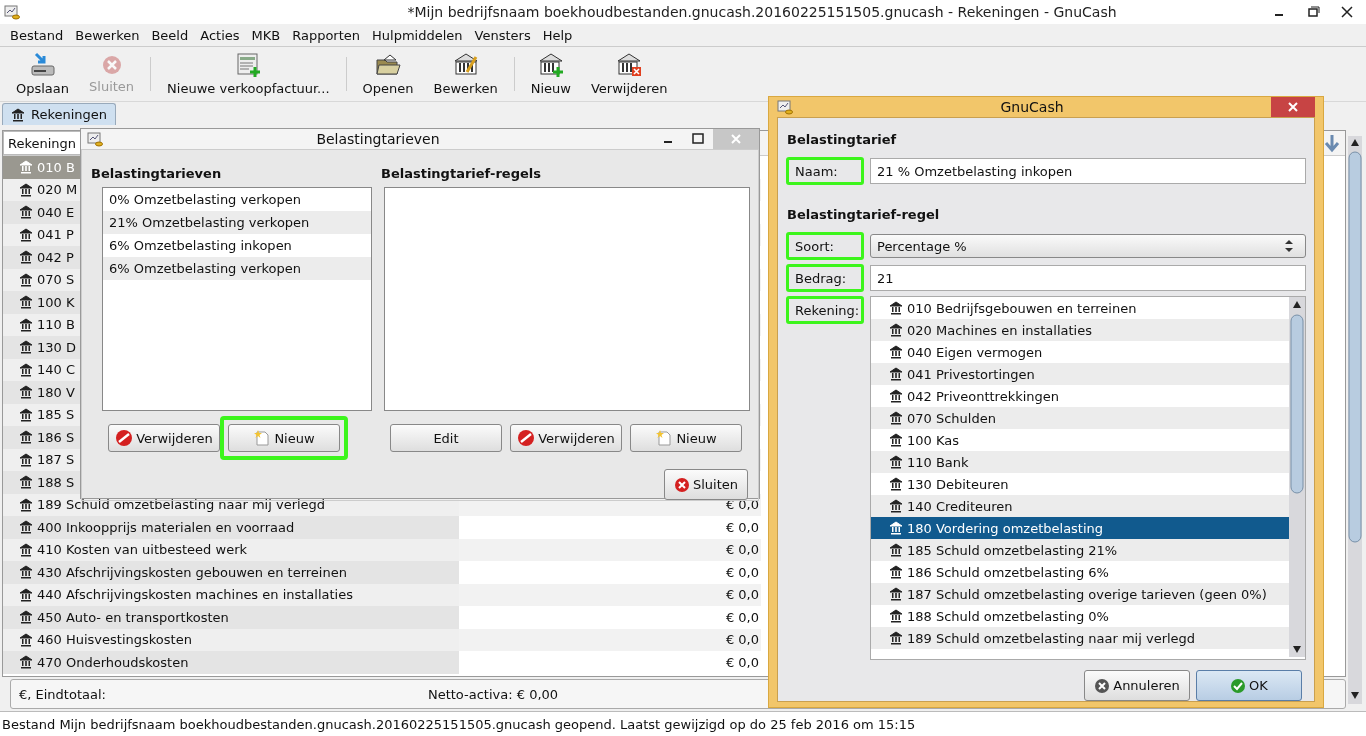  What do you see at coordinates (706, 484) in the screenshot?
I see `close-button: Sluiten` at bounding box center [706, 484].